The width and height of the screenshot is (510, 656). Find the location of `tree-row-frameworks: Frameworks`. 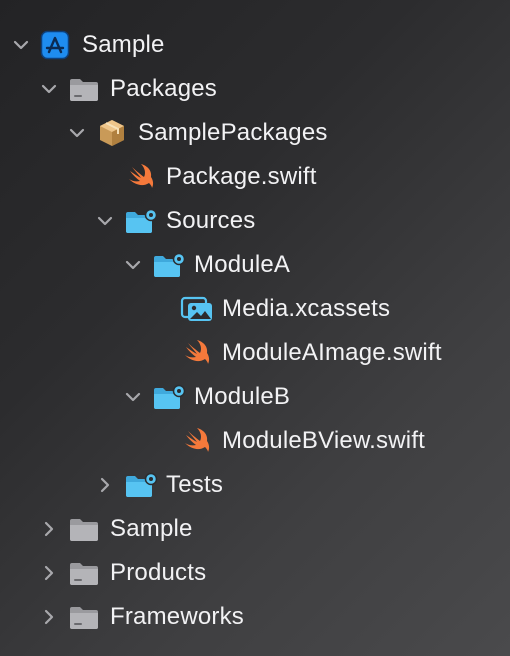

tree-row-frameworks: Frameworks is located at coordinates (255, 617).